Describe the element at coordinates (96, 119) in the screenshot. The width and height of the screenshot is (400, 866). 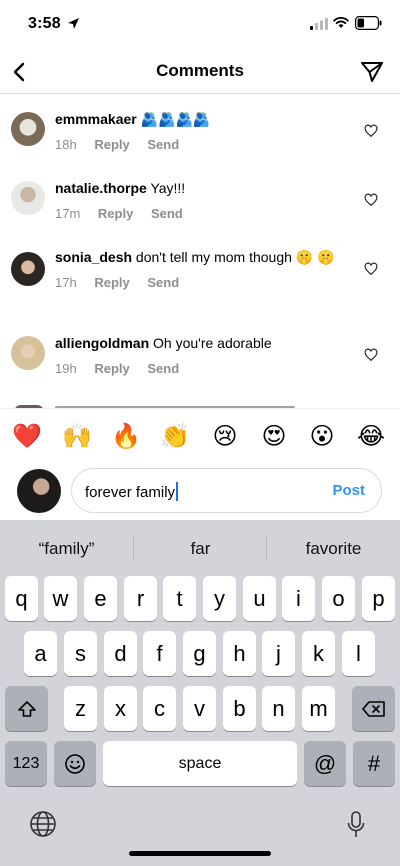
I see `comment-username: emmmakaer` at that location.